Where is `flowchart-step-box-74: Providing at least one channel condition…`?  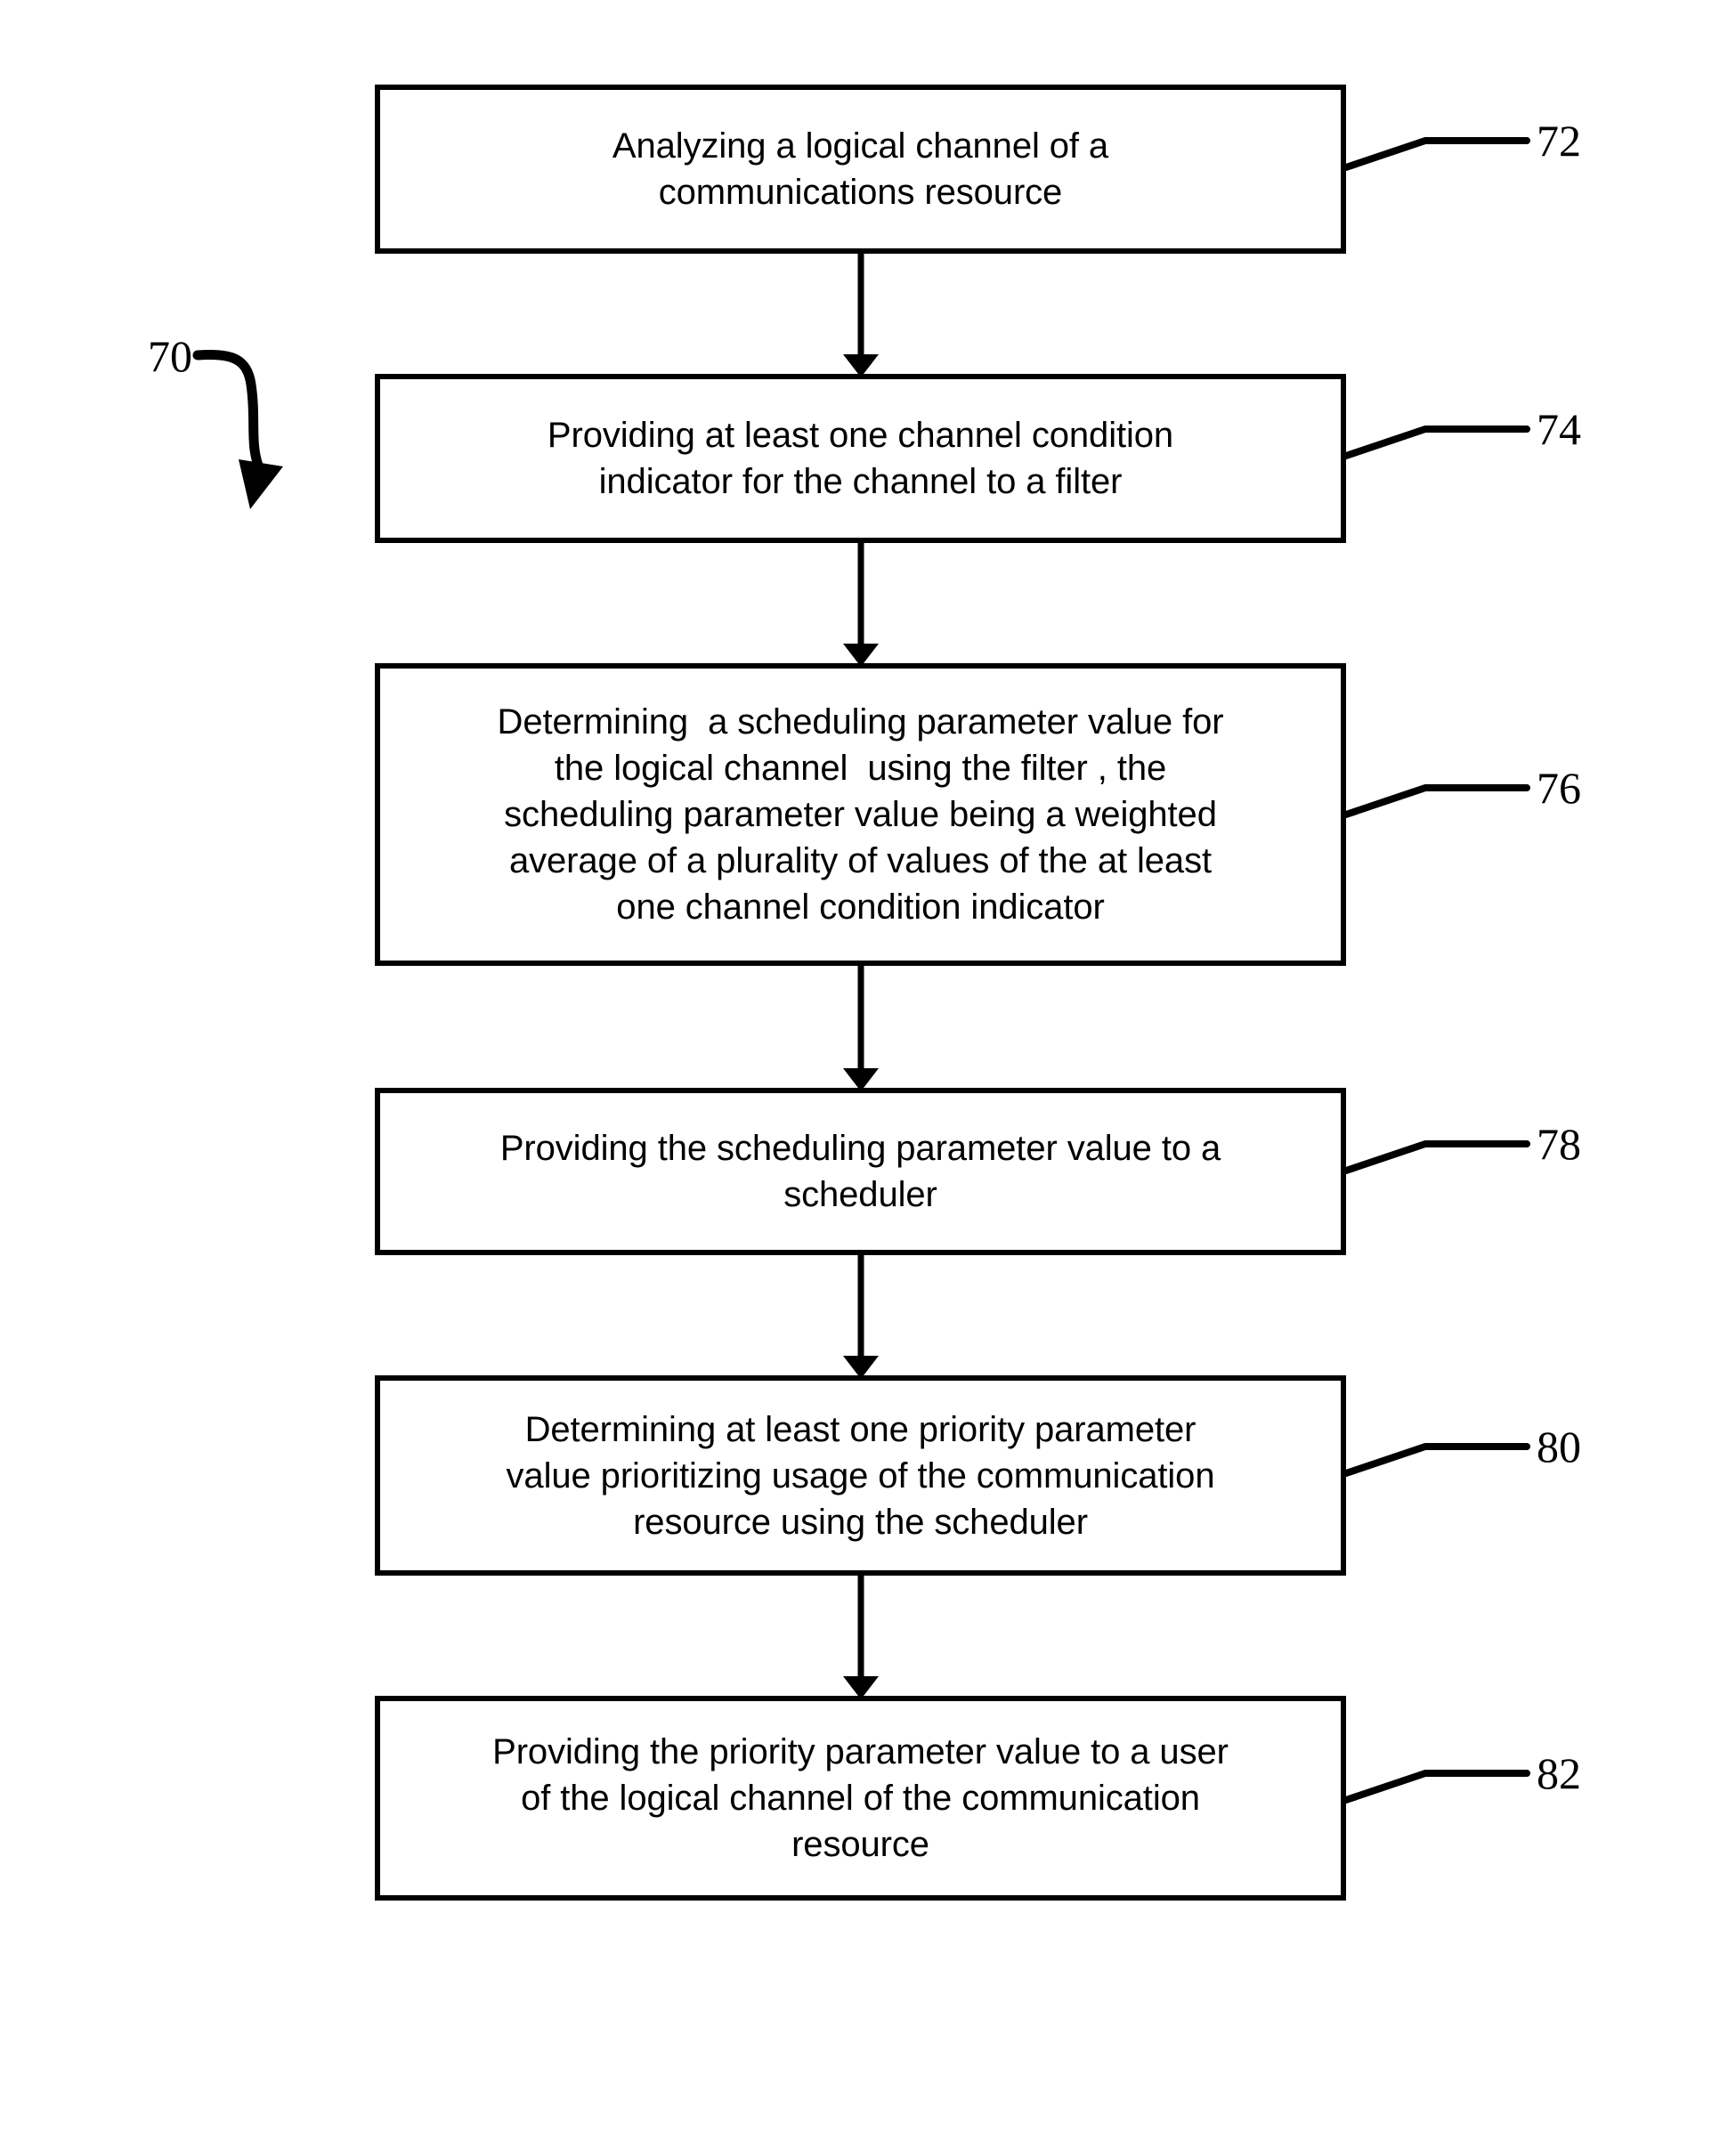 flowchart-step-box-74: Providing at least one channel condition… is located at coordinates (860, 458).